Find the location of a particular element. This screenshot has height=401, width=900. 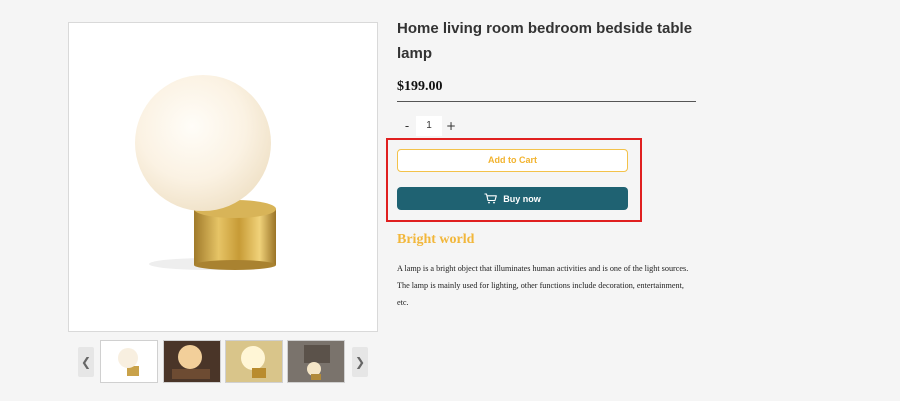

chevron-right-icon: ❯ is located at coordinates (360, 362).